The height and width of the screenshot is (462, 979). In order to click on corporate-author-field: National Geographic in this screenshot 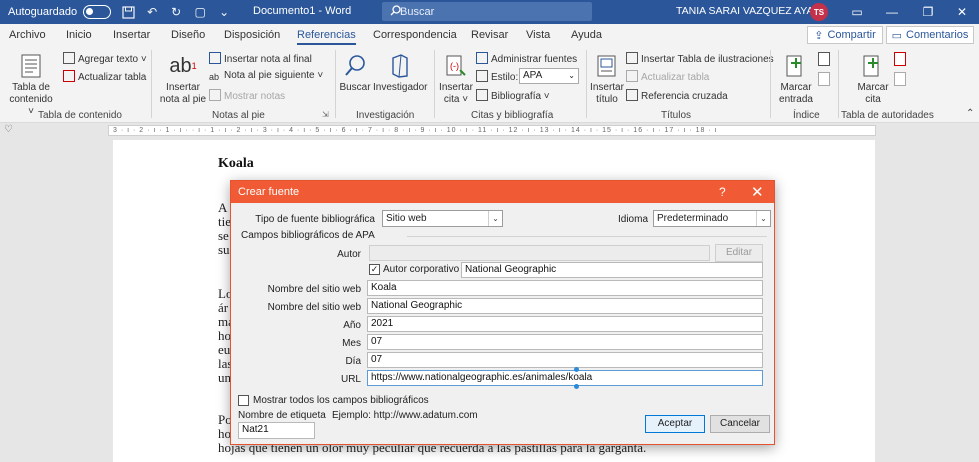, I will do `click(612, 270)`.